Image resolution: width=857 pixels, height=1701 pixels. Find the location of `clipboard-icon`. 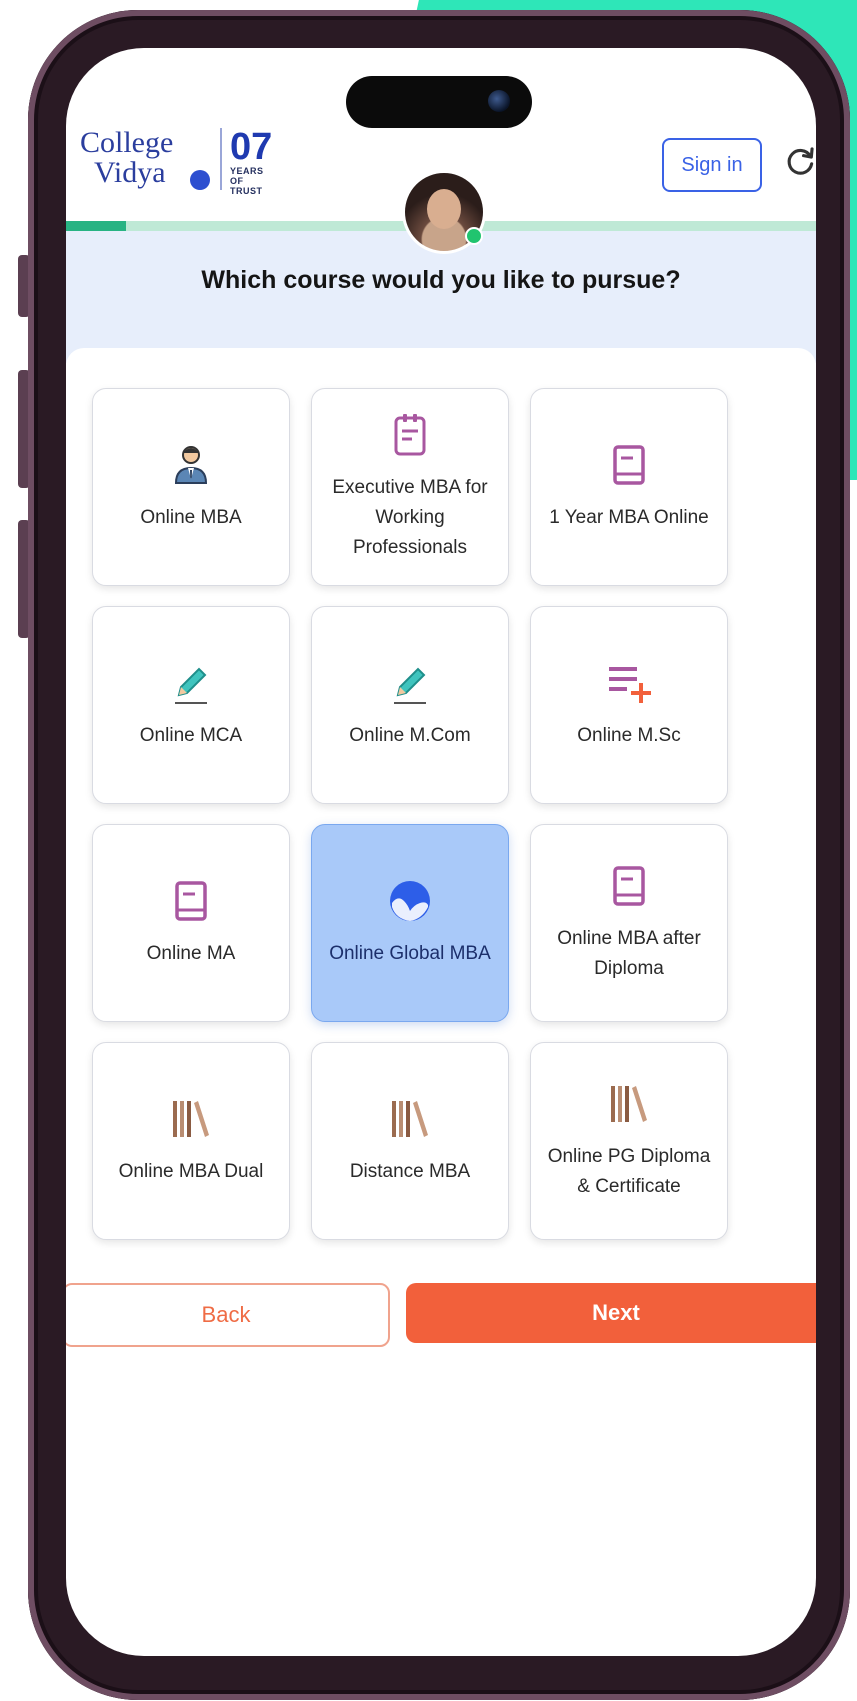

clipboard-icon is located at coordinates (410, 435).